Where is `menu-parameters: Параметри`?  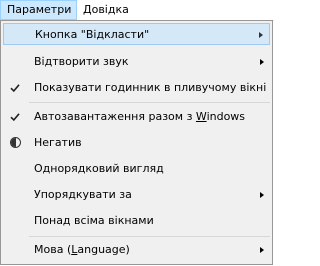
menu-parameters: Параметри is located at coordinates (38, 10).